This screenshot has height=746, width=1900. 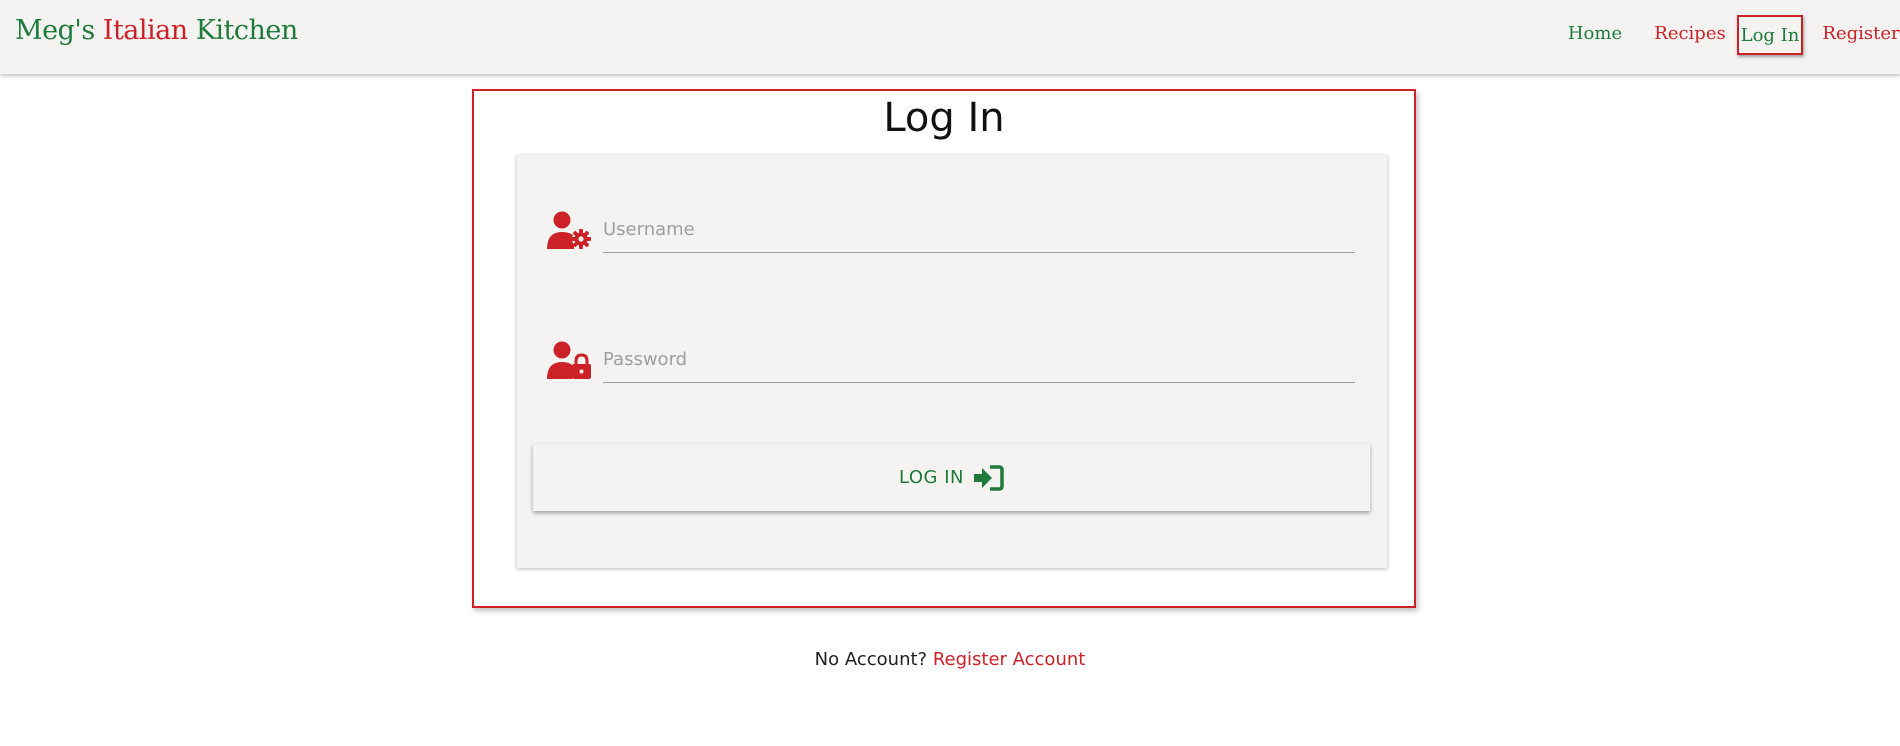 I want to click on brand-part-kitchen: Kitchen, so click(x=243, y=30).